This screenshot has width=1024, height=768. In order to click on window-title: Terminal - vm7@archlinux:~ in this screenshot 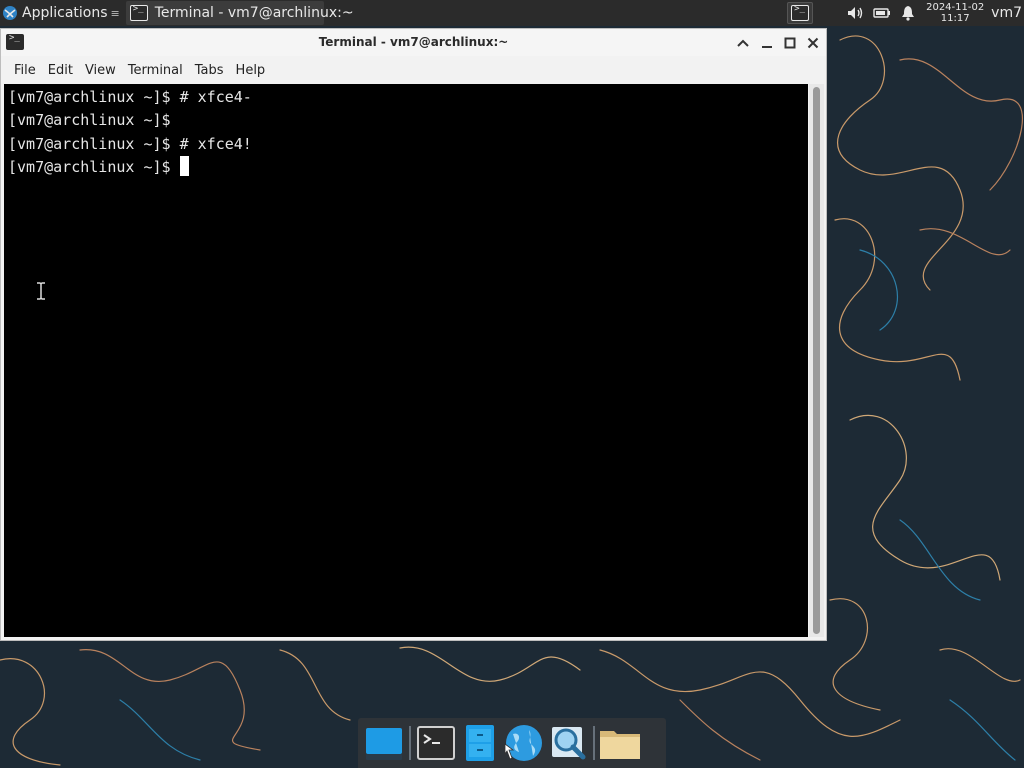, I will do `click(413, 42)`.